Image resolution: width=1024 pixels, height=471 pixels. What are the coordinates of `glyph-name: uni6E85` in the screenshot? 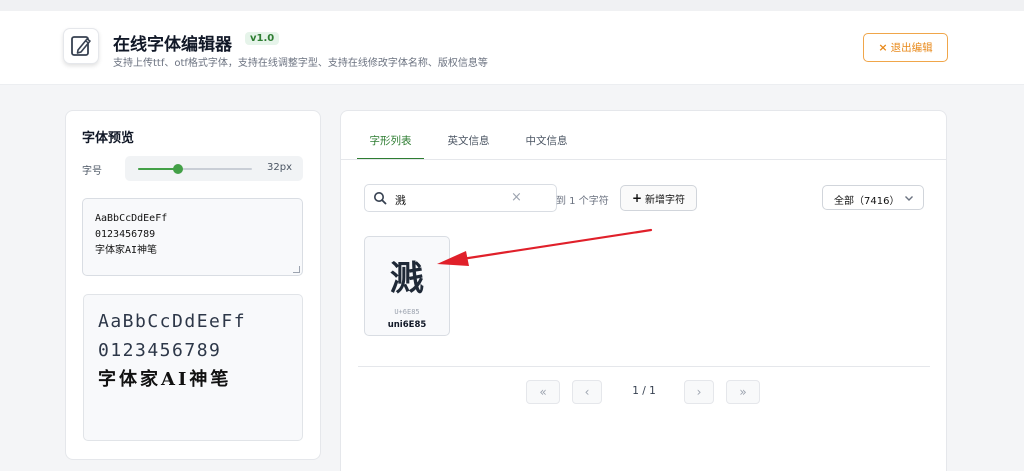 It's located at (407, 325).